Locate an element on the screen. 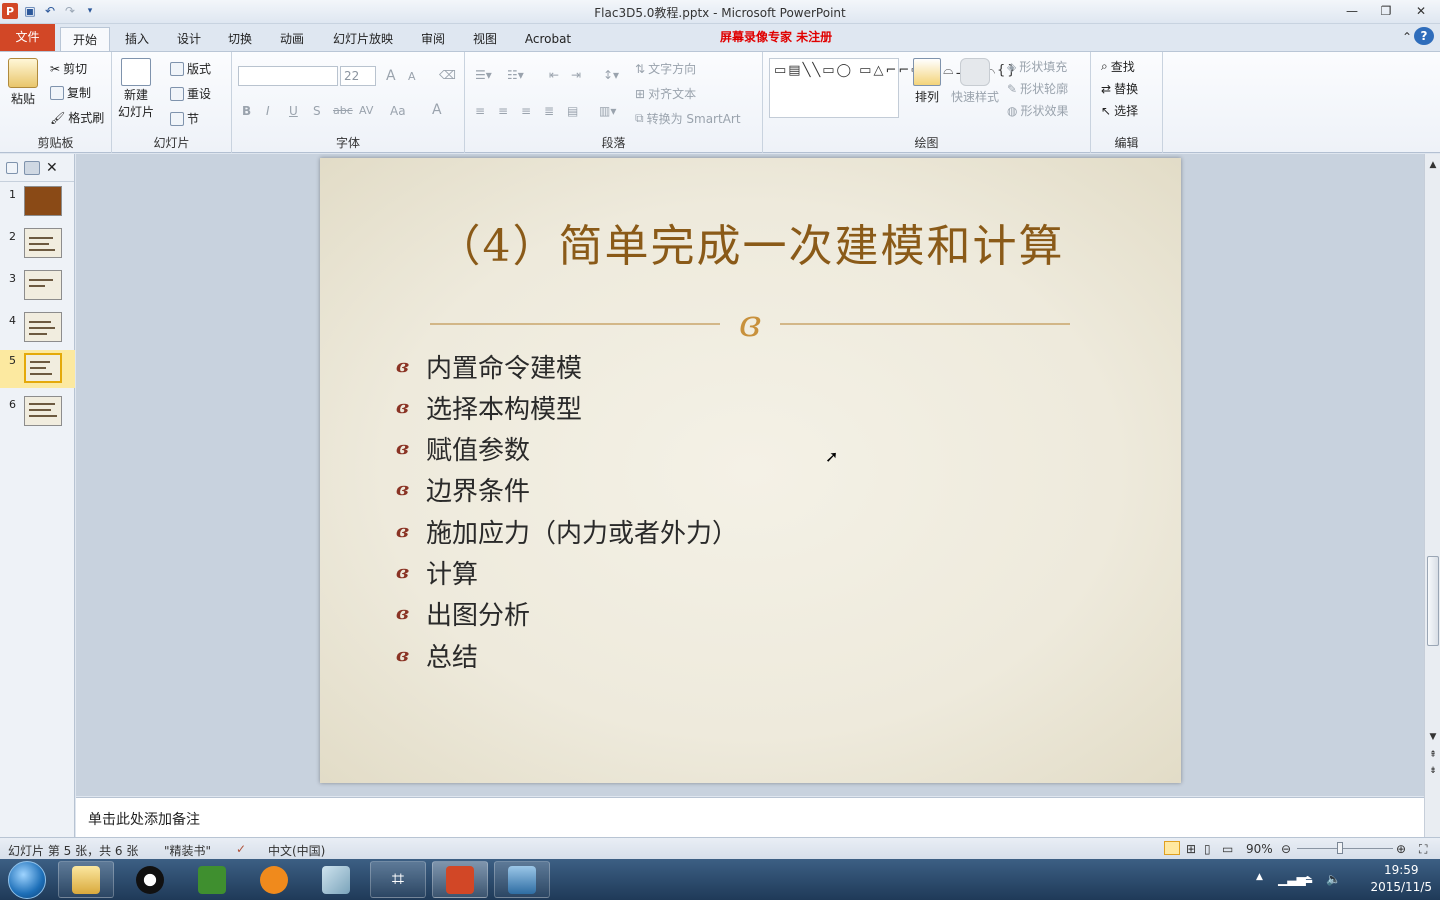 This screenshot has width=1440, height=900. slide-thumbnail: 2 is located at coordinates (37, 248).